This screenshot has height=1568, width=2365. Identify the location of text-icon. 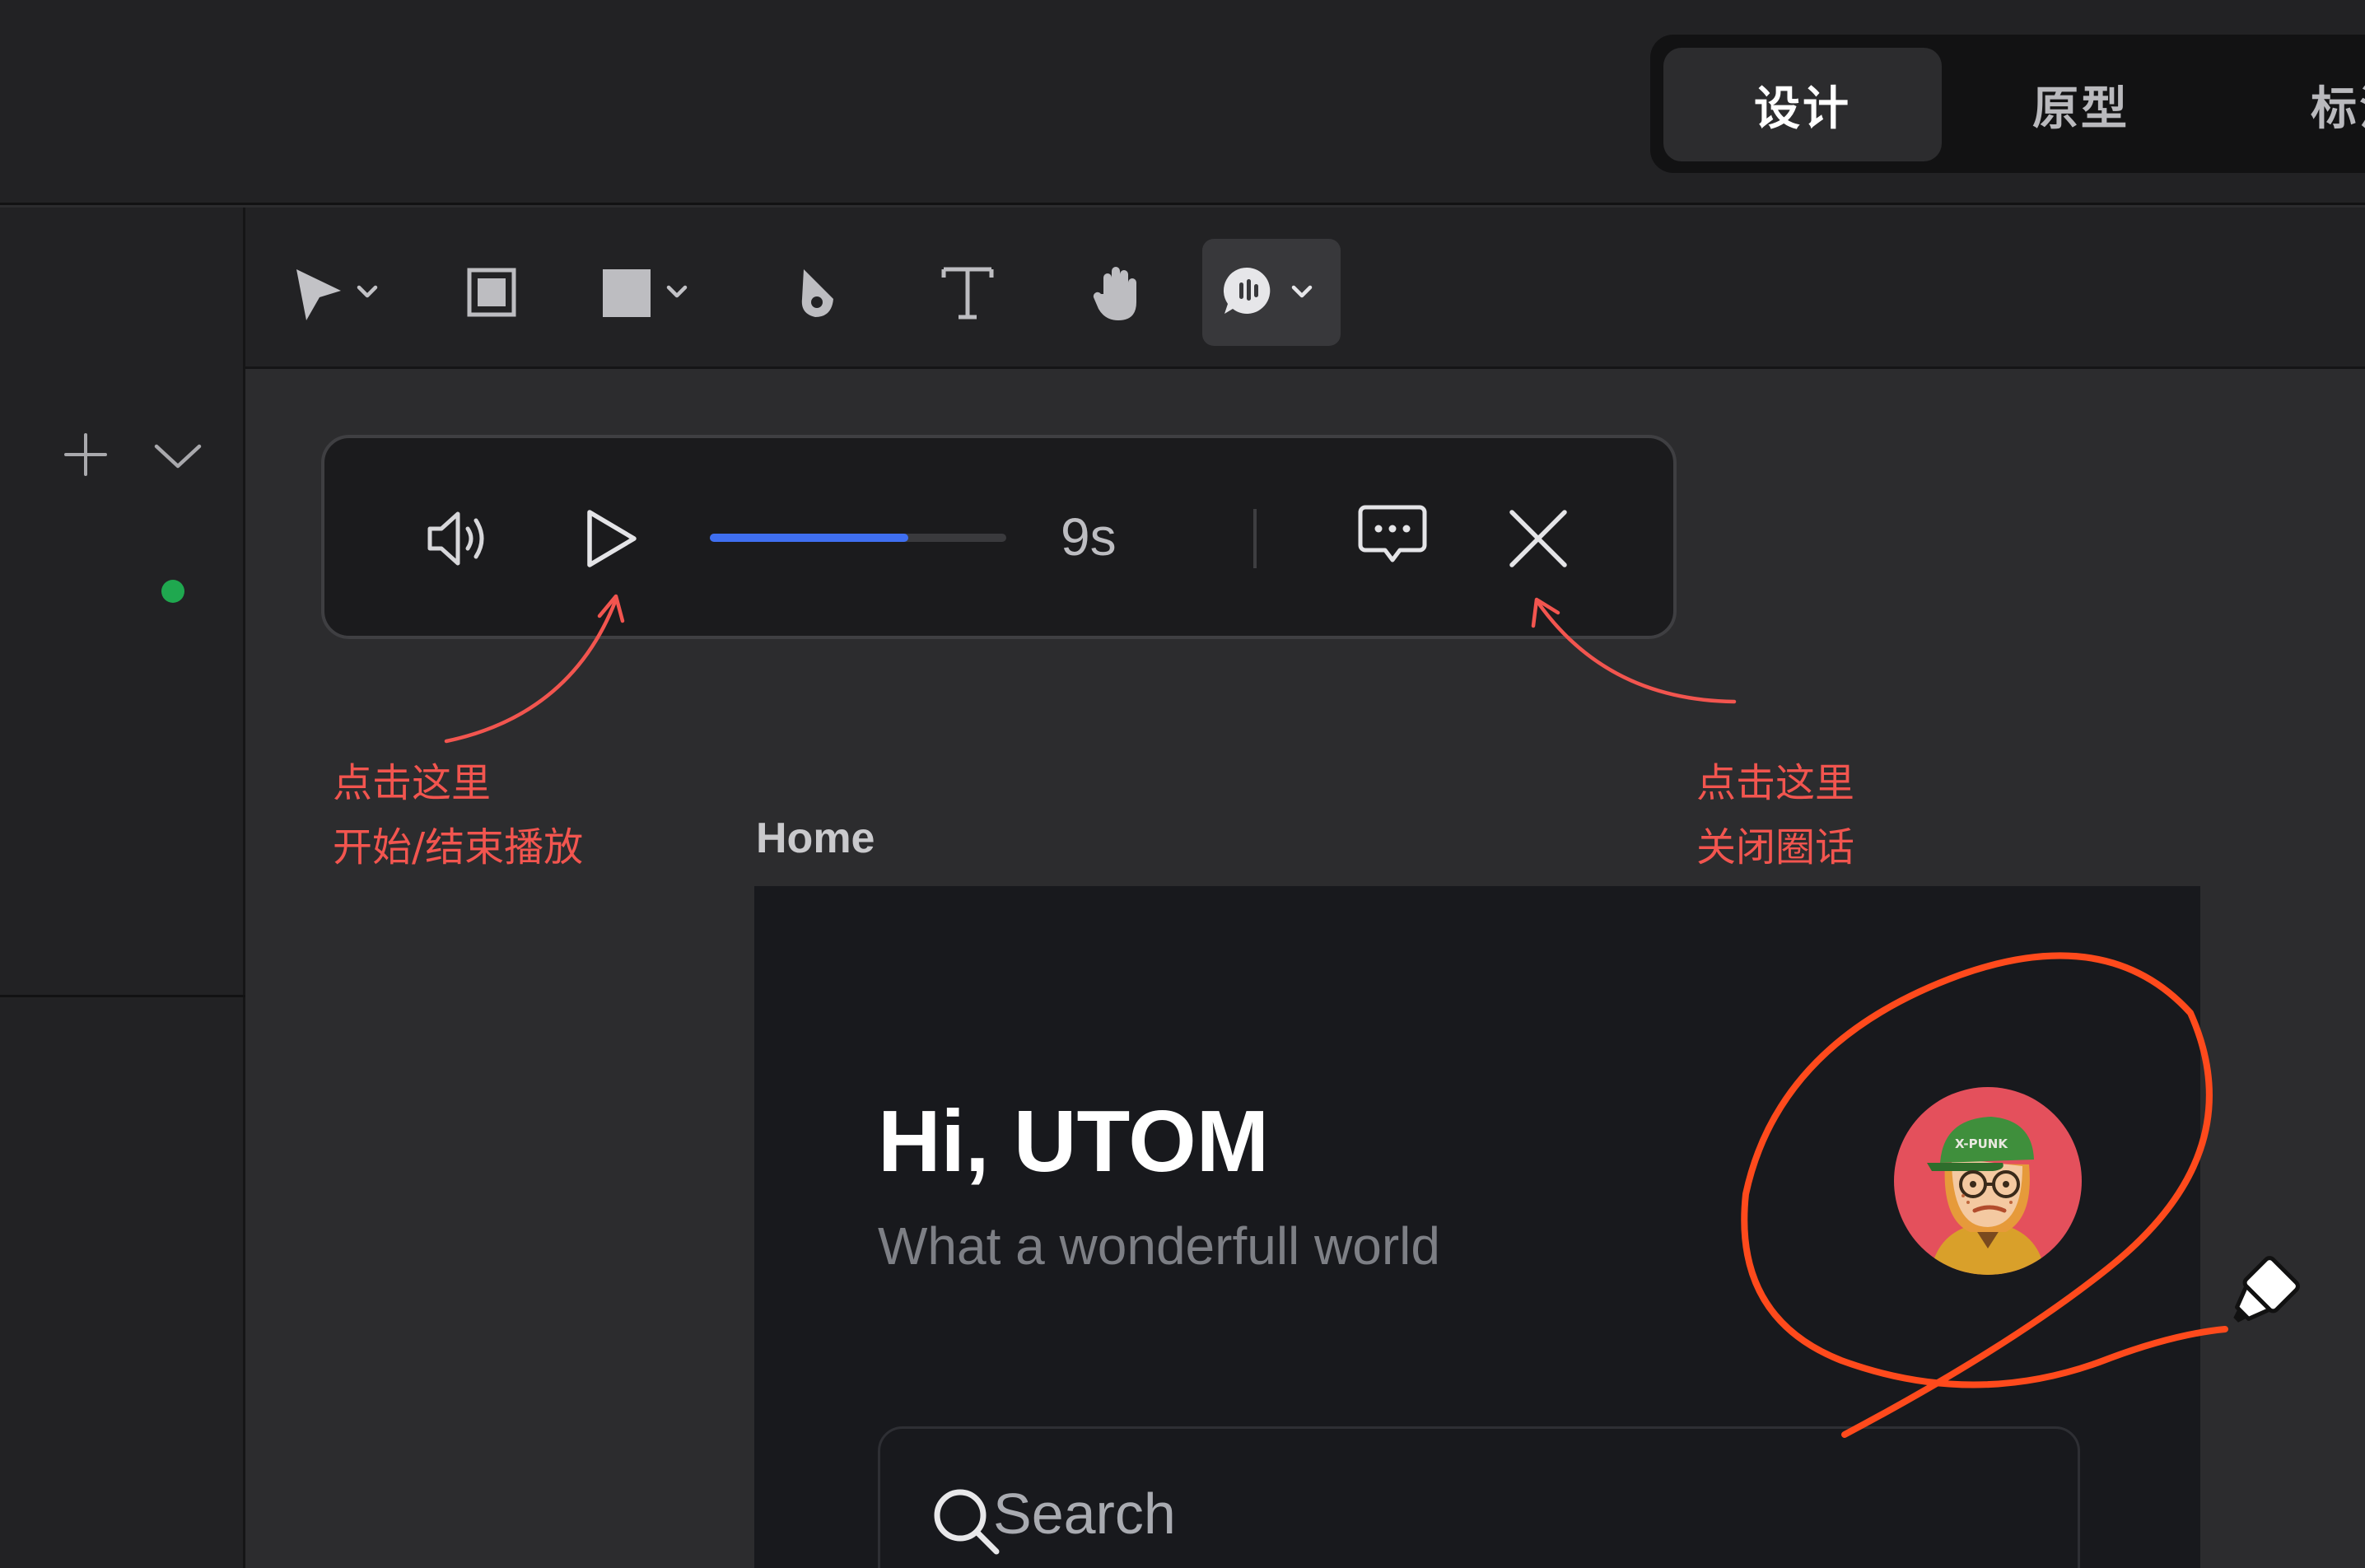
(968, 293).